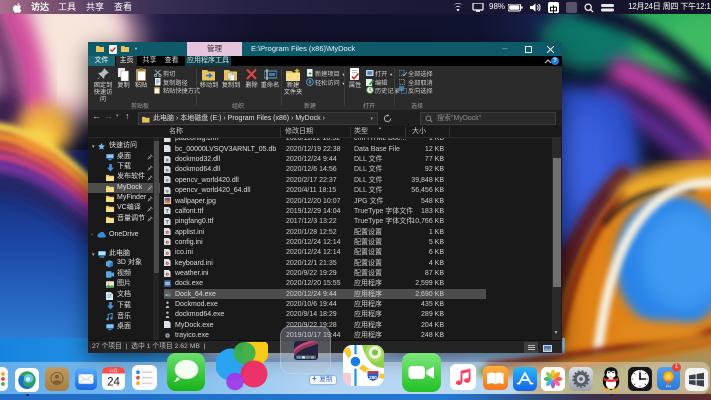 This screenshot has width=711, height=400. Describe the element at coordinates (113, 383) in the screenshot. I see `svg-text: 24` at that location.